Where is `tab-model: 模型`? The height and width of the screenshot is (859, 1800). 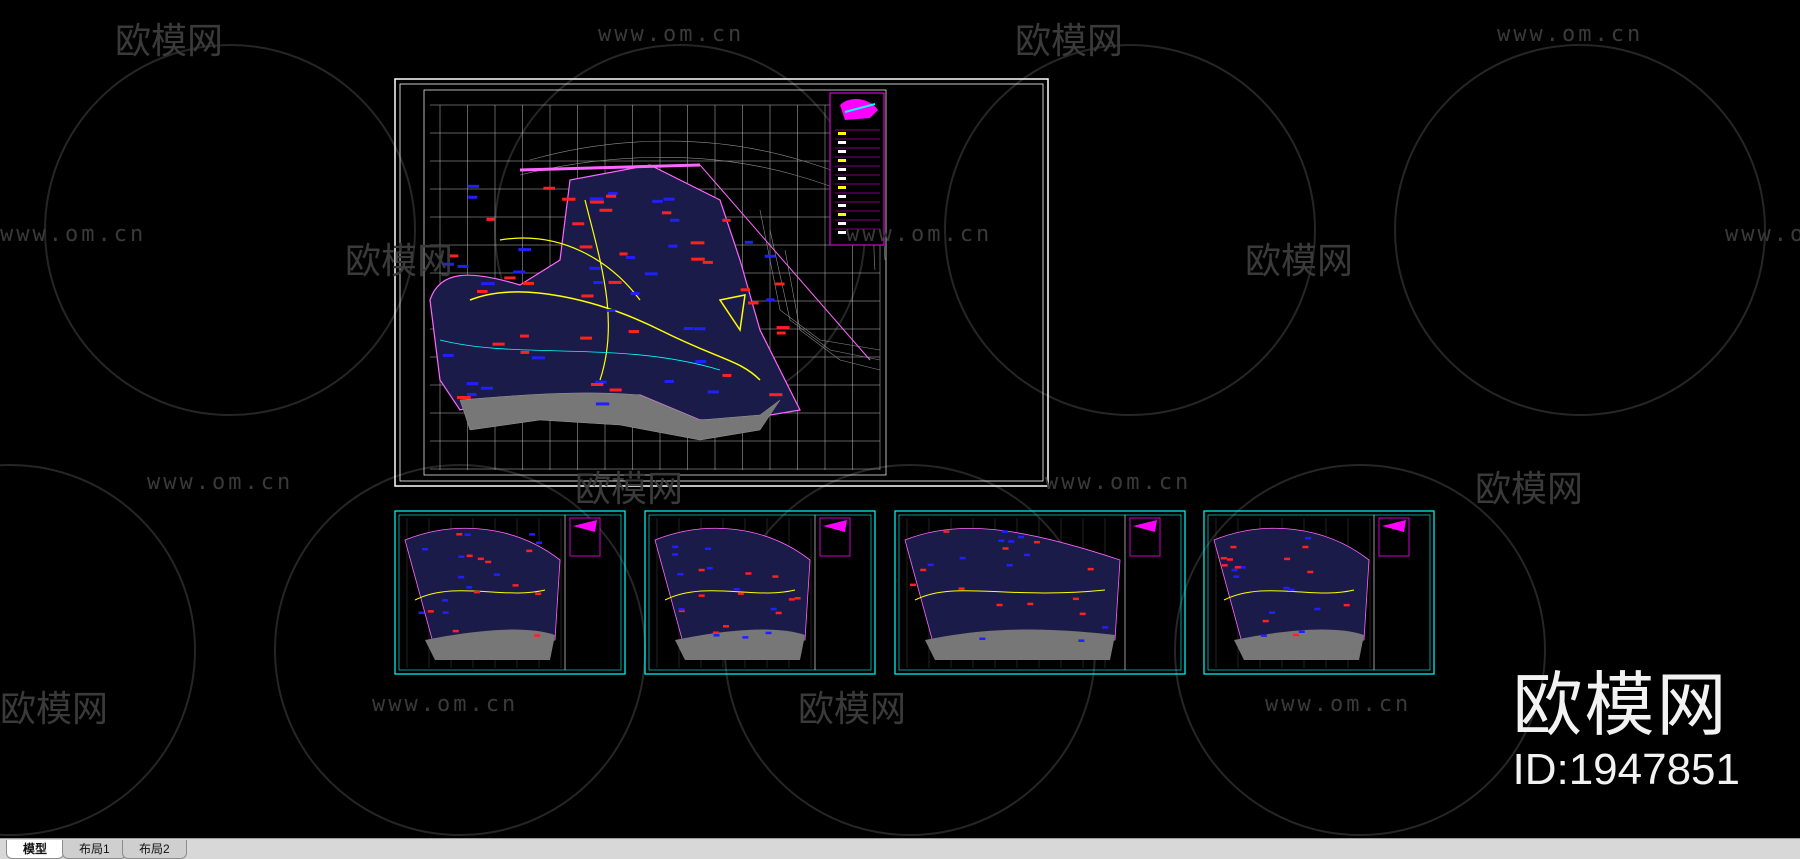
tab-model: 模型 is located at coordinates (35, 849).